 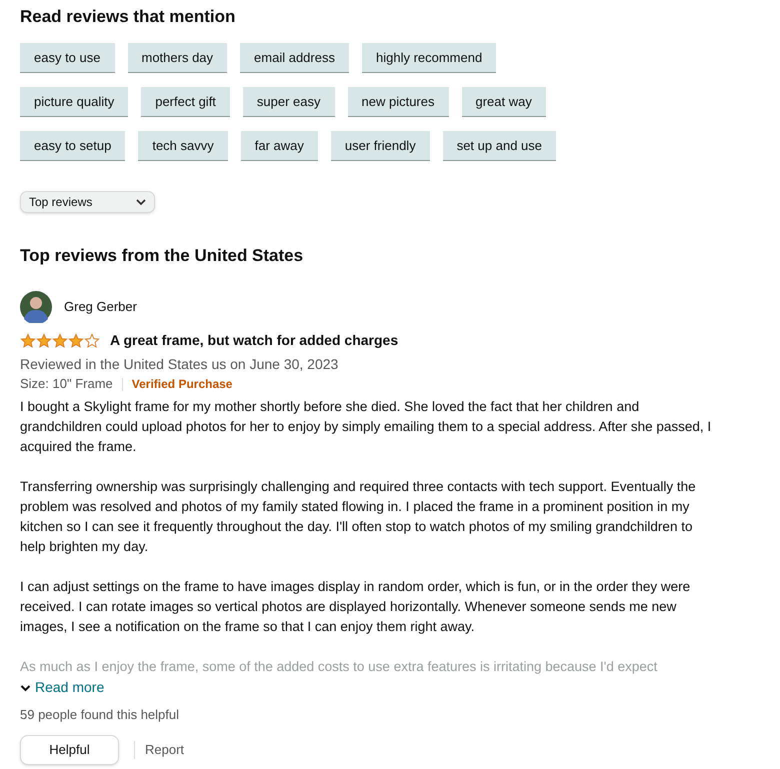 What do you see at coordinates (74, 102) in the screenshot?
I see `mention-tag: picture quality` at bounding box center [74, 102].